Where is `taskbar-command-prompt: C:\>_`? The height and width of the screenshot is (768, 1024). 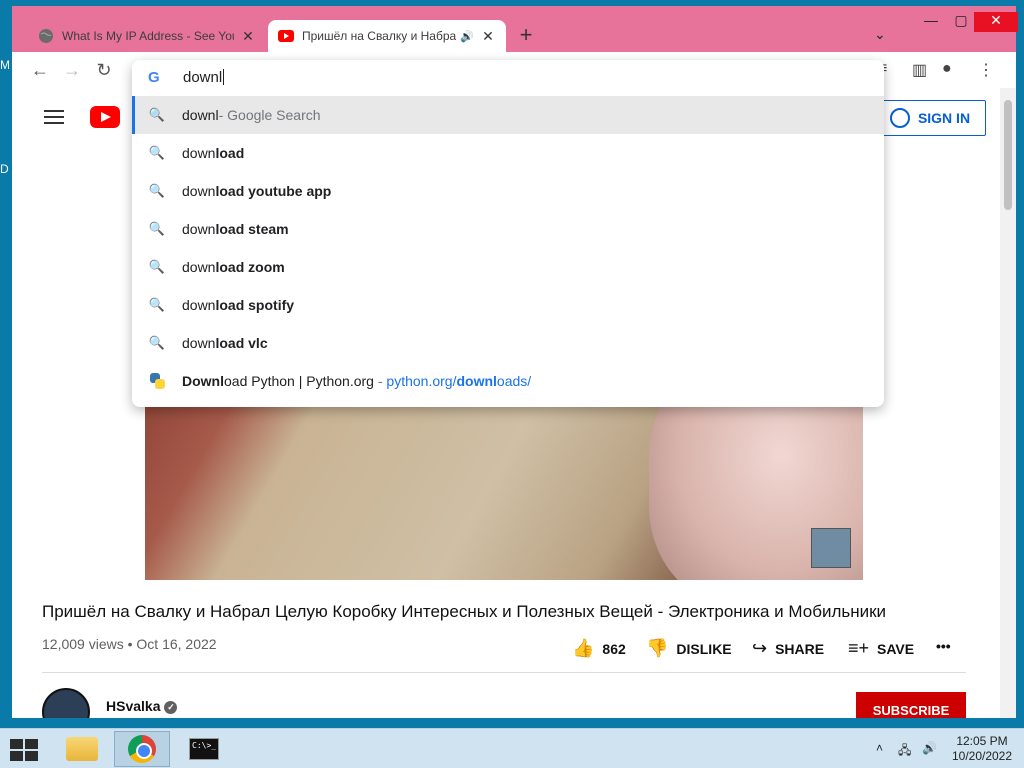 taskbar-command-prompt: C:\>_ is located at coordinates (204, 749).